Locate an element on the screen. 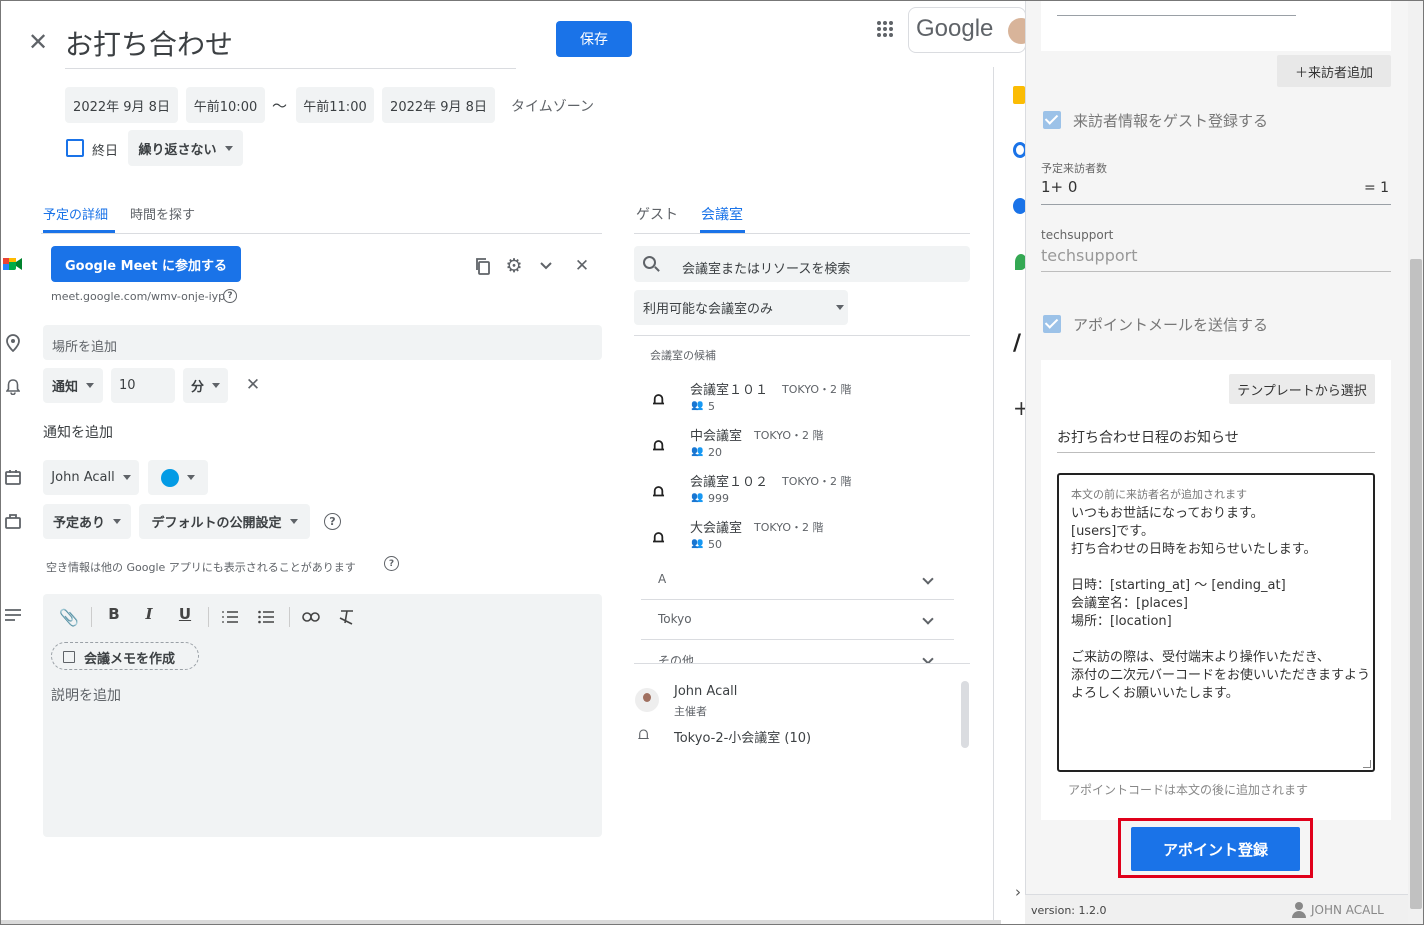 This screenshot has height=925, width=1424. template-select-button: テンプレートから選択 is located at coordinates (1302, 389).